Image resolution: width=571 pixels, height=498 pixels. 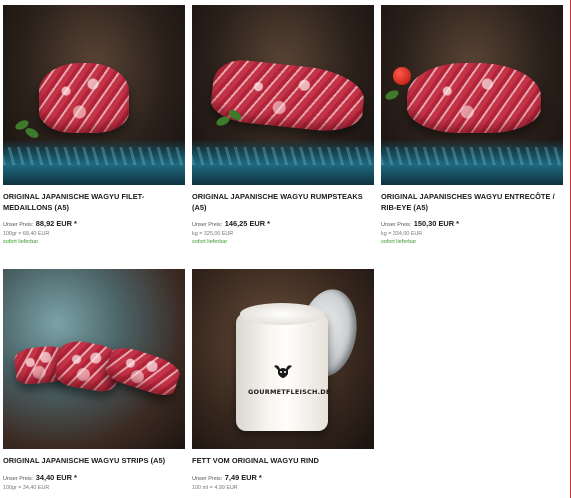 What do you see at coordinates (289, 392) in the screenshot?
I see `jar-brand-text: GOURMETFLEISCH.DE` at bounding box center [289, 392].